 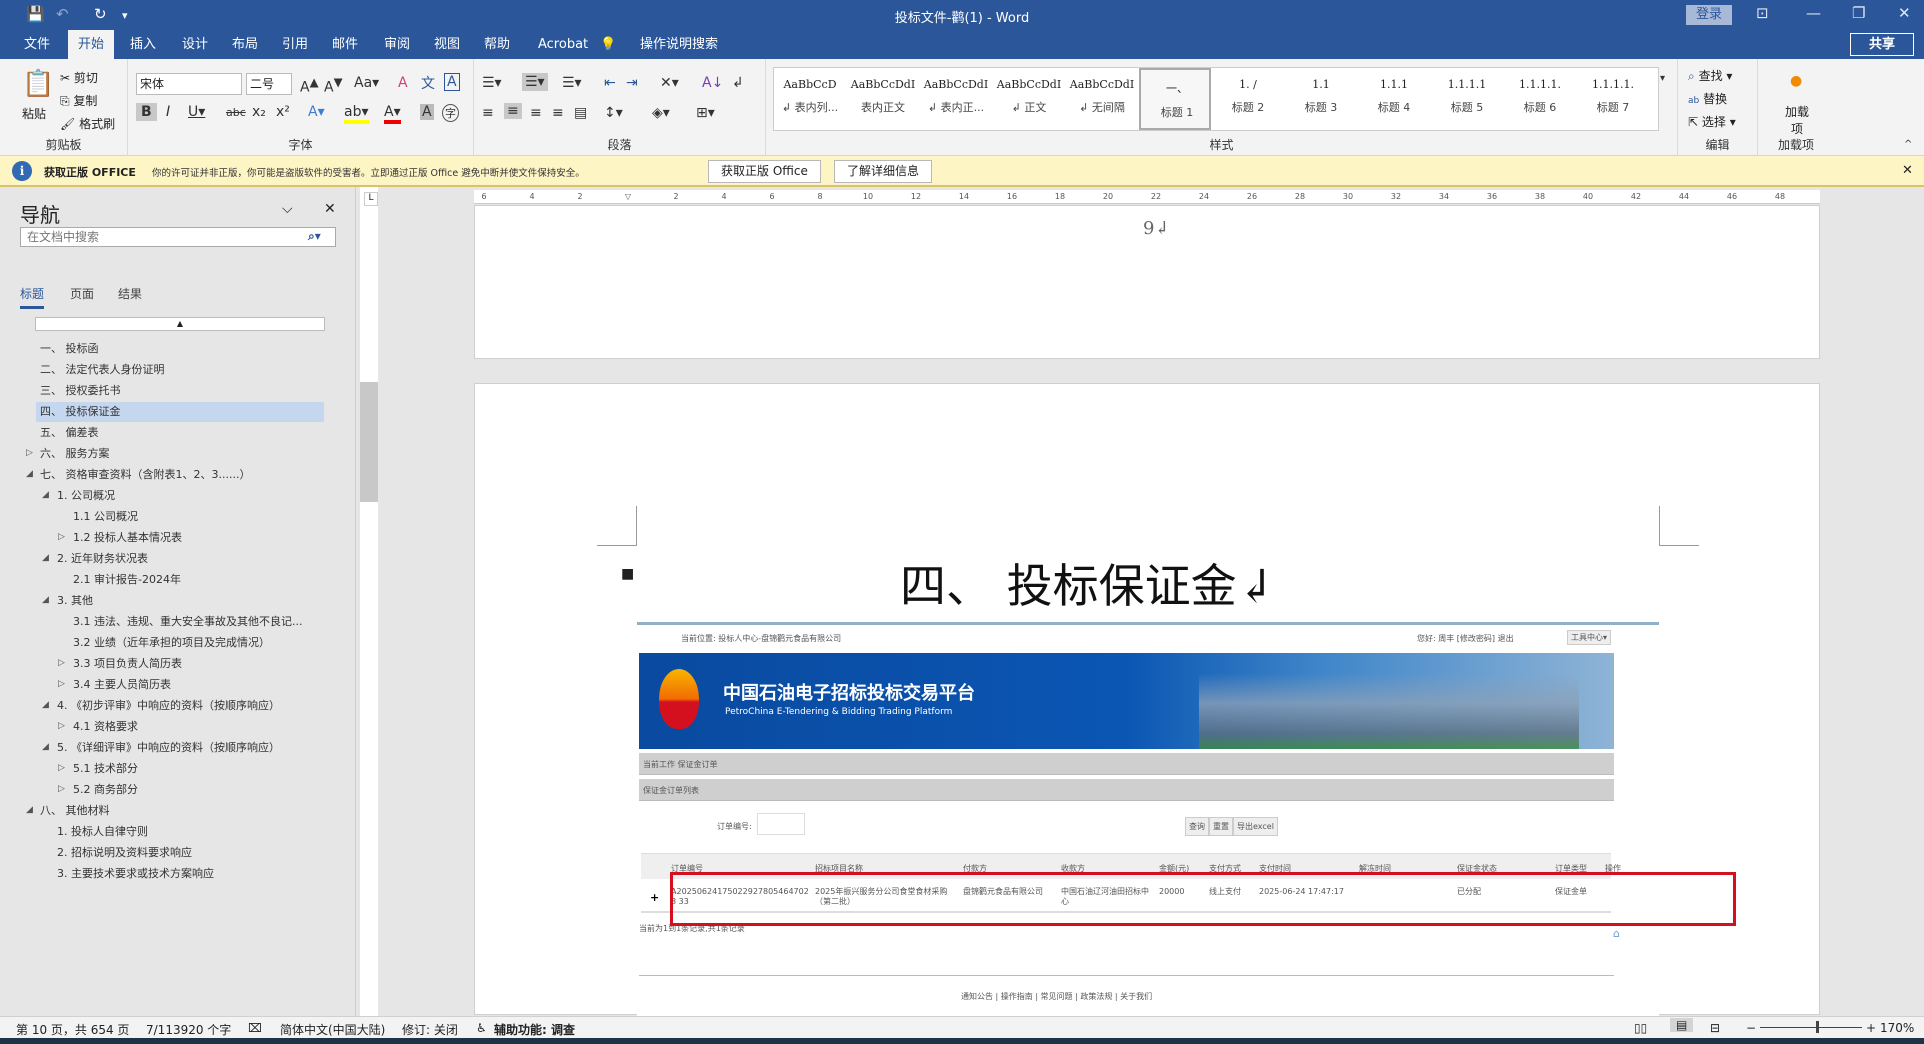 I want to click on align-right-icon: ≡, so click(x=536, y=113).